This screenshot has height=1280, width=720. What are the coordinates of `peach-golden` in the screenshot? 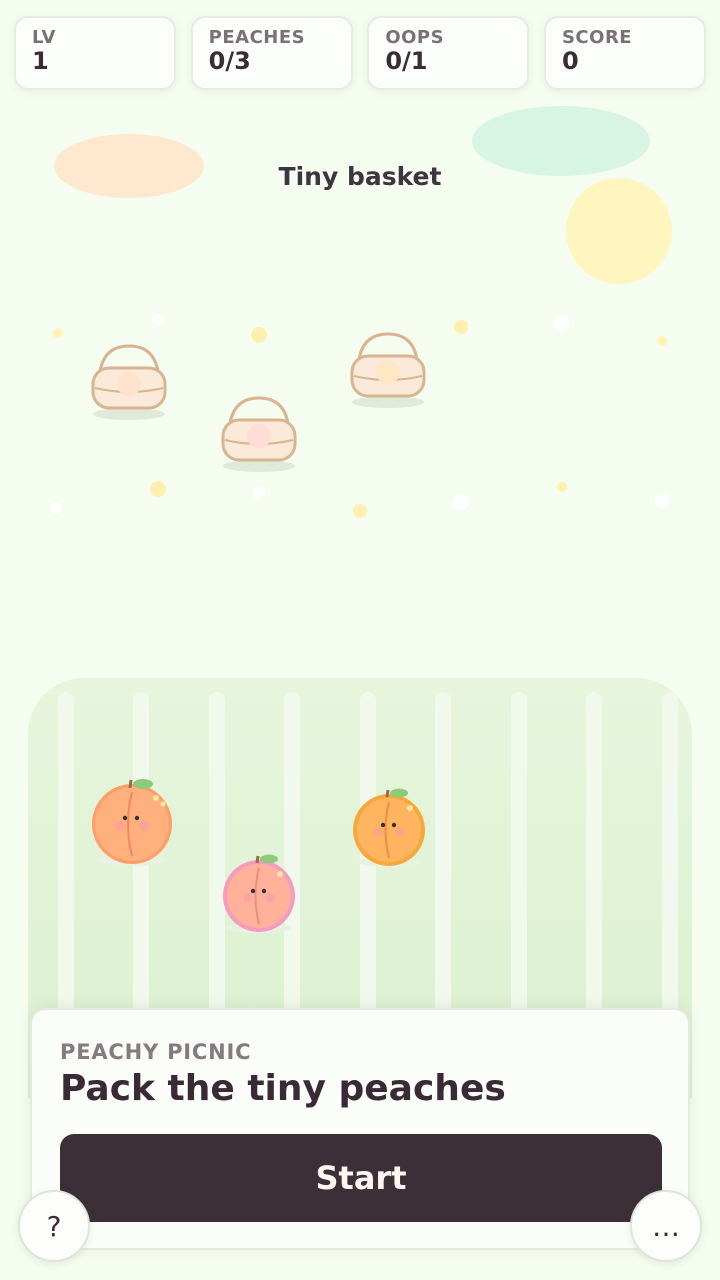 It's located at (389, 831).